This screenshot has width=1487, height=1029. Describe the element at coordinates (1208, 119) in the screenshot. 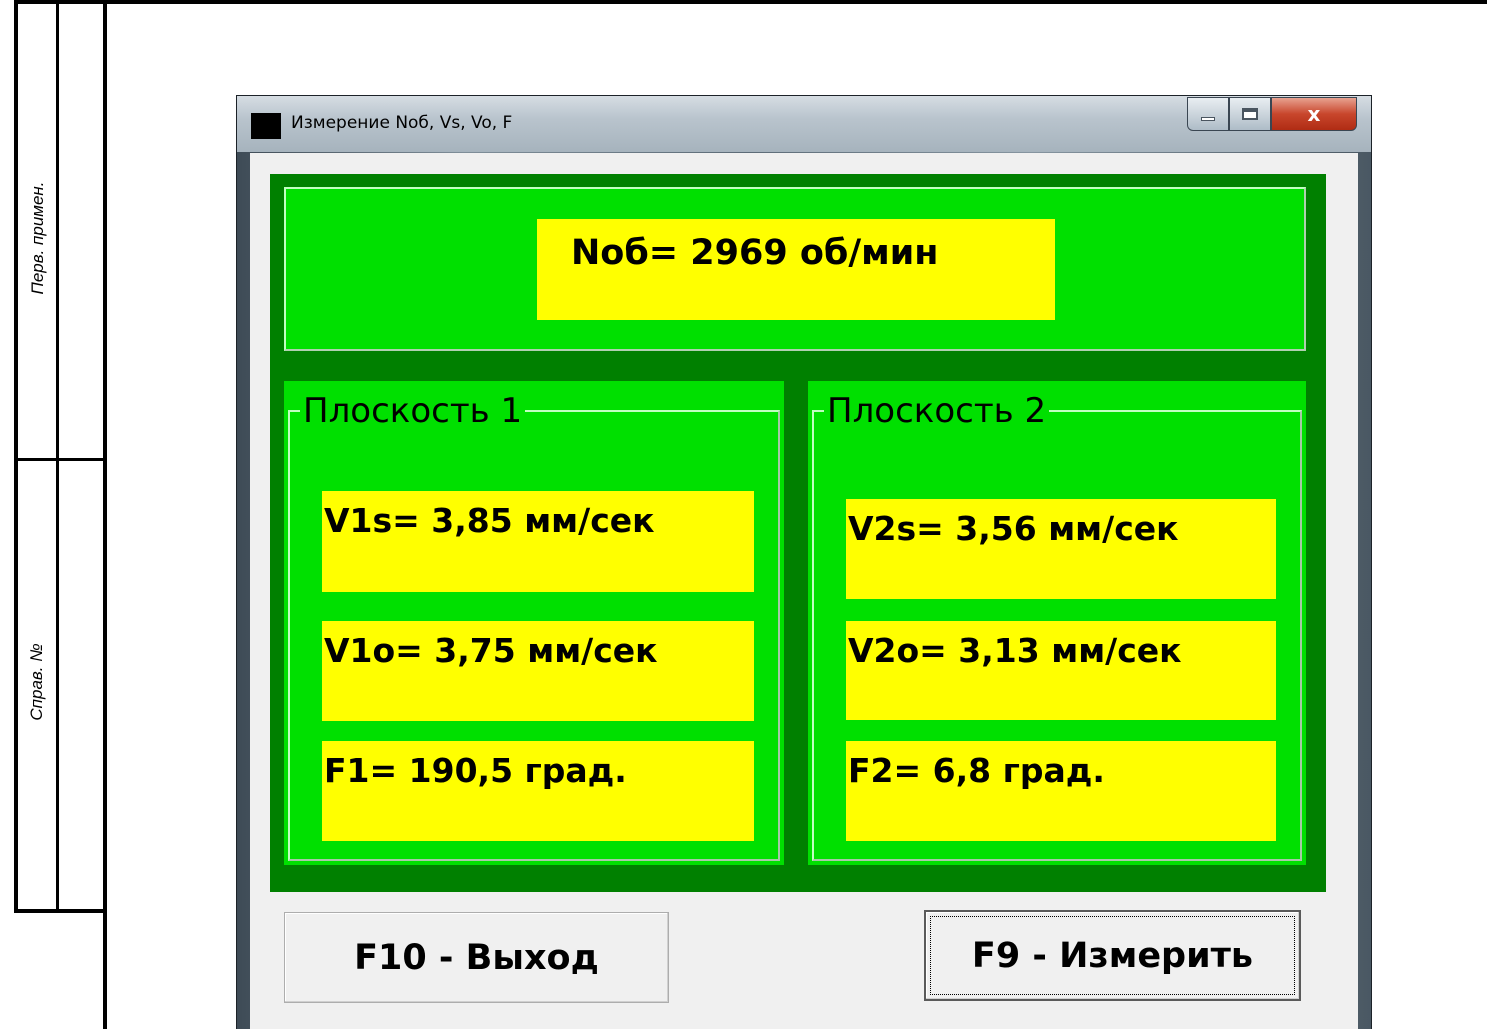

I see `minimize-icon` at that location.